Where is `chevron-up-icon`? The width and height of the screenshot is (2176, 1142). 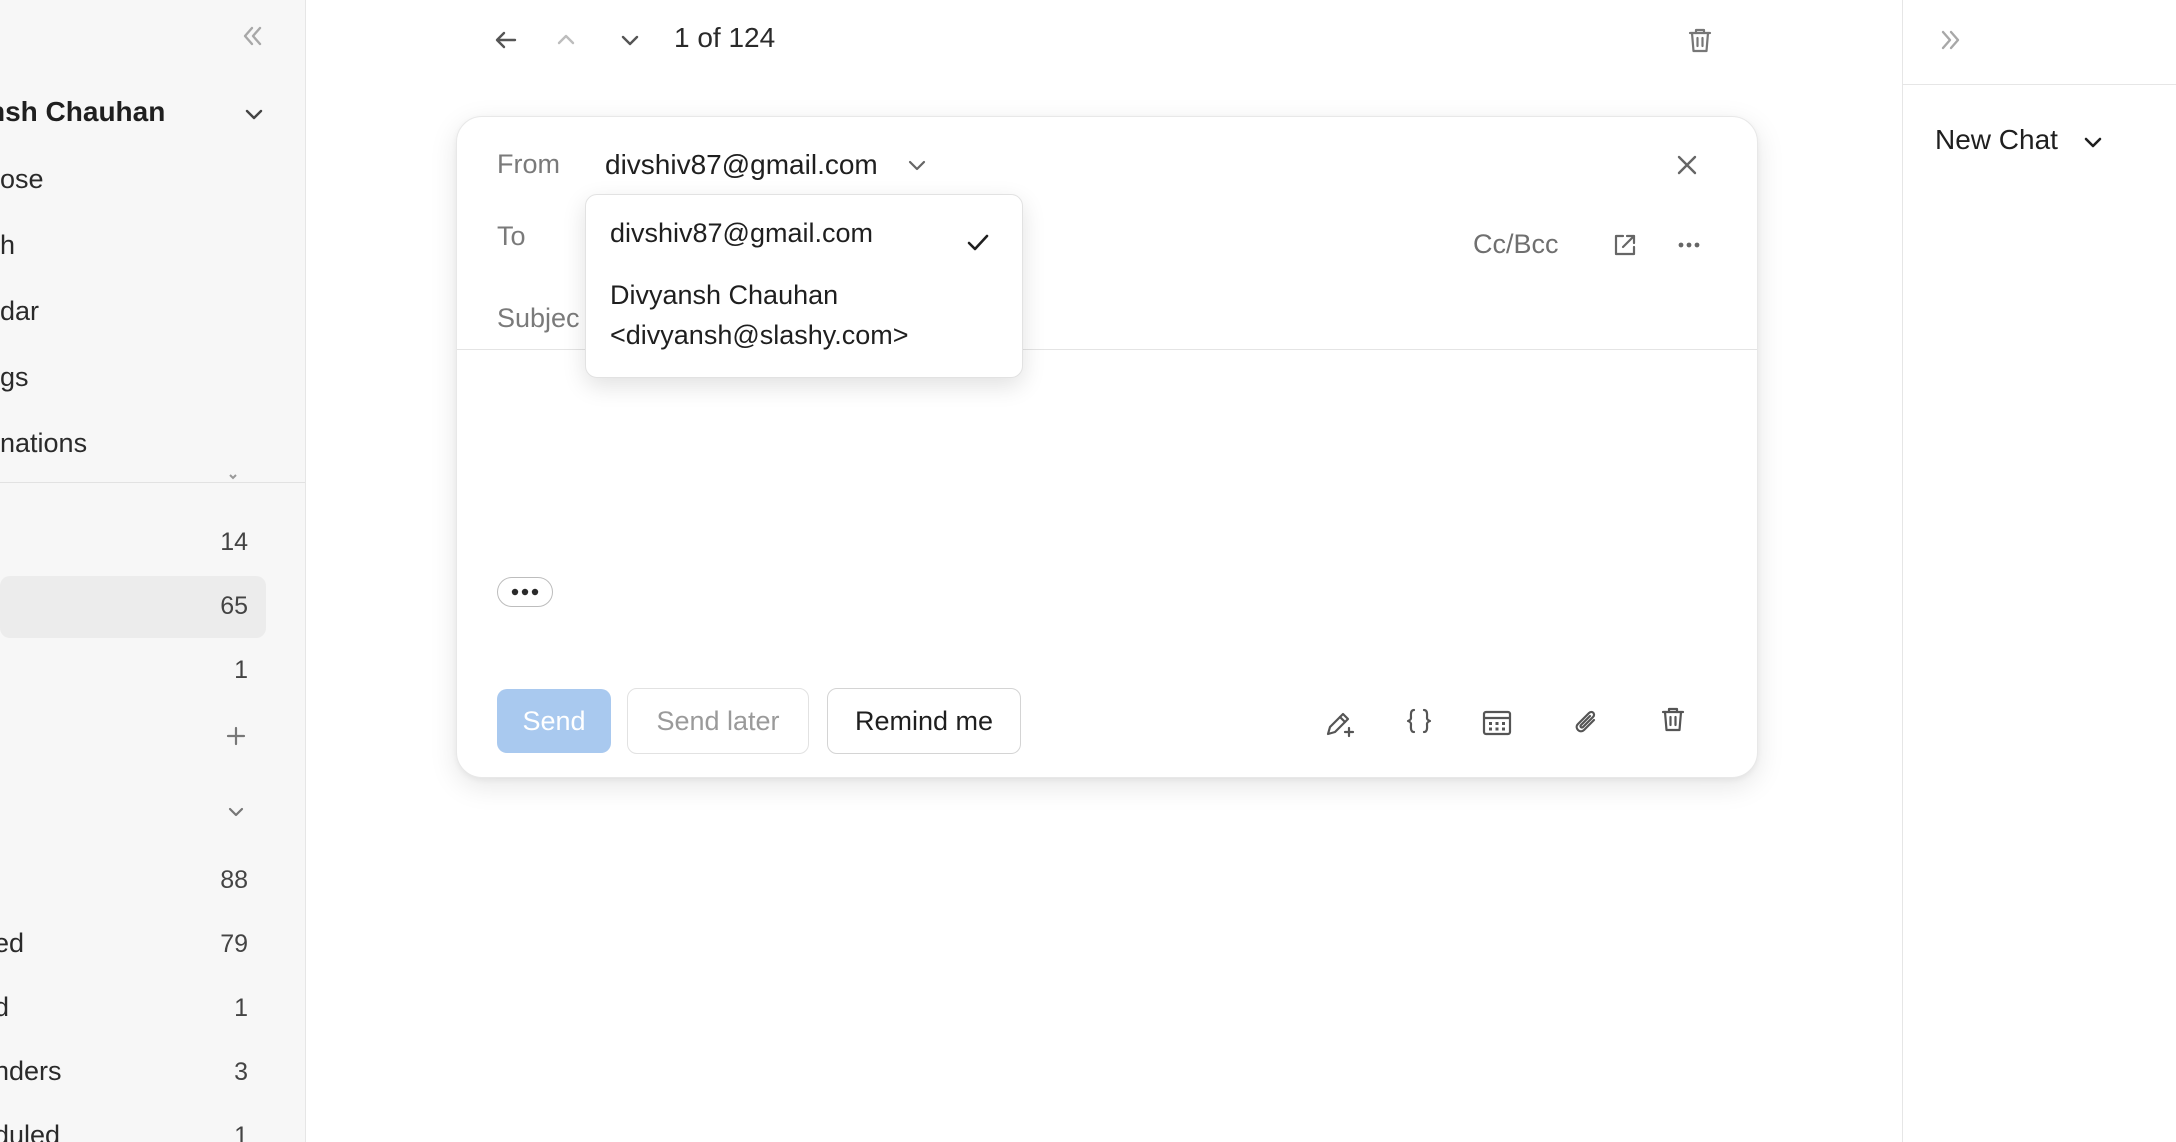
chevron-up-icon is located at coordinates (566, 39).